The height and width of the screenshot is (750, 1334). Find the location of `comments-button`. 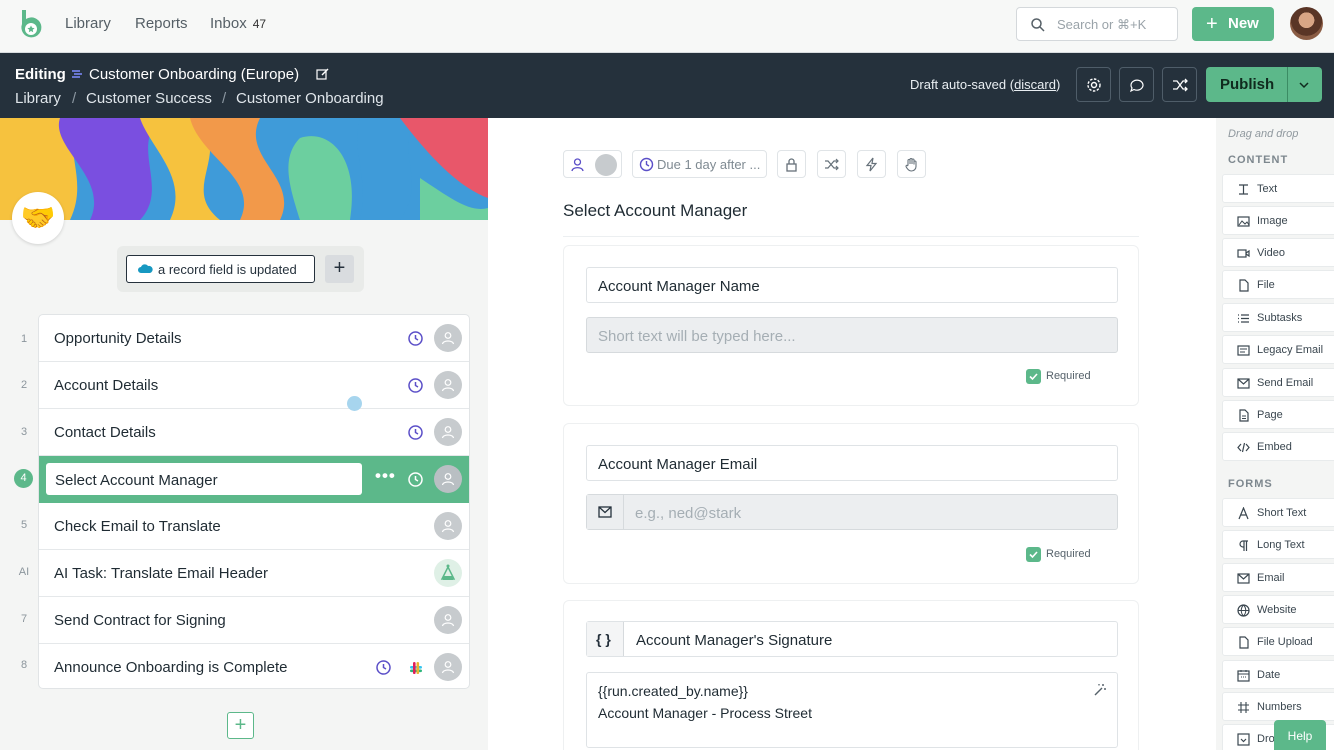

comments-button is located at coordinates (1136, 84).